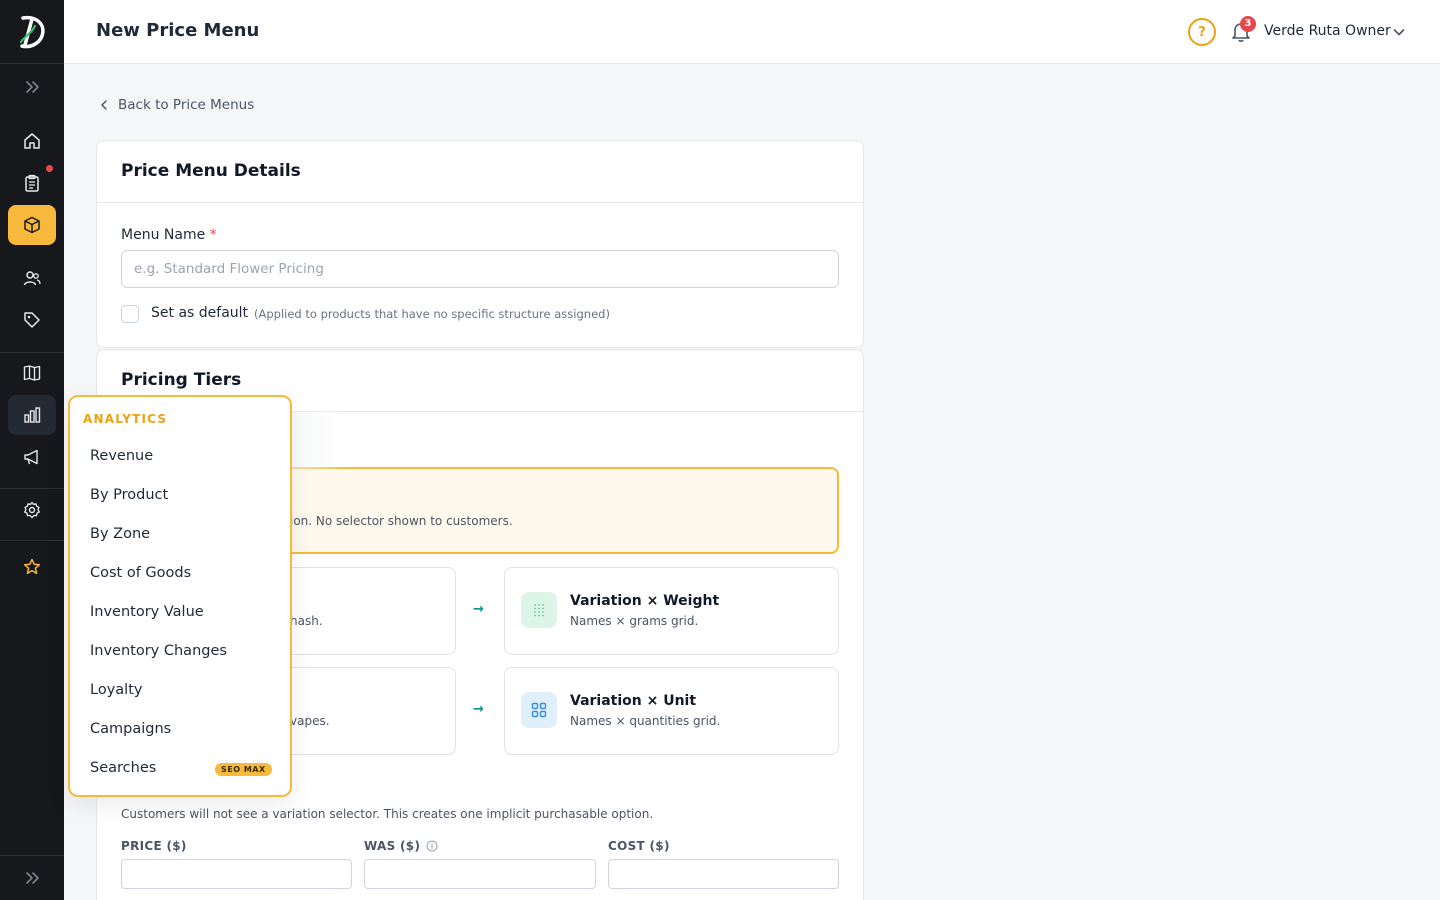  I want to click on tier-option-desc: ion. No selector shown to customers., so click(401, 521).